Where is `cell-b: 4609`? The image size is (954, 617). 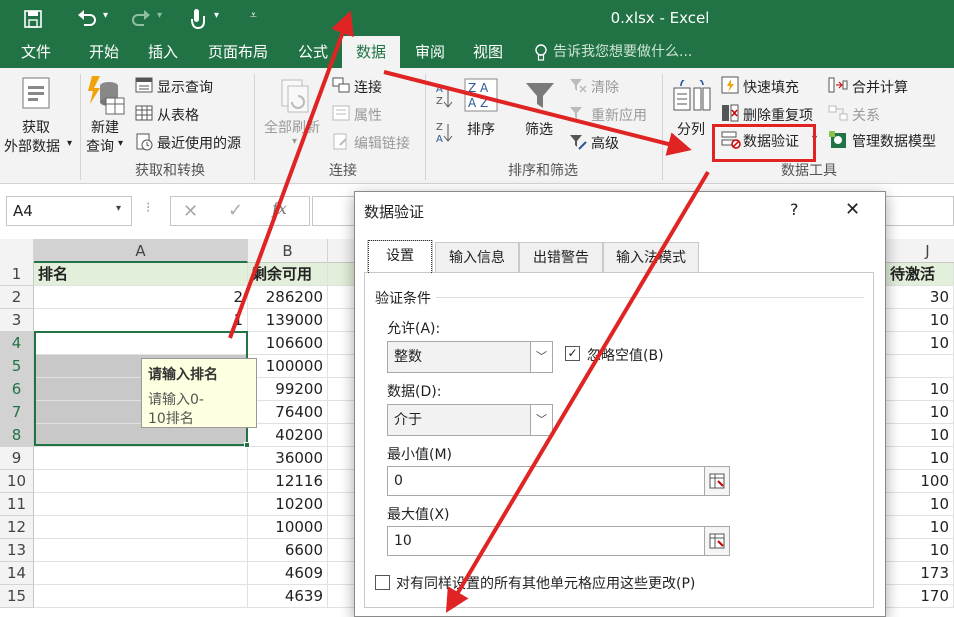 cell-b: 4609 is located at coordinates (288, 573).